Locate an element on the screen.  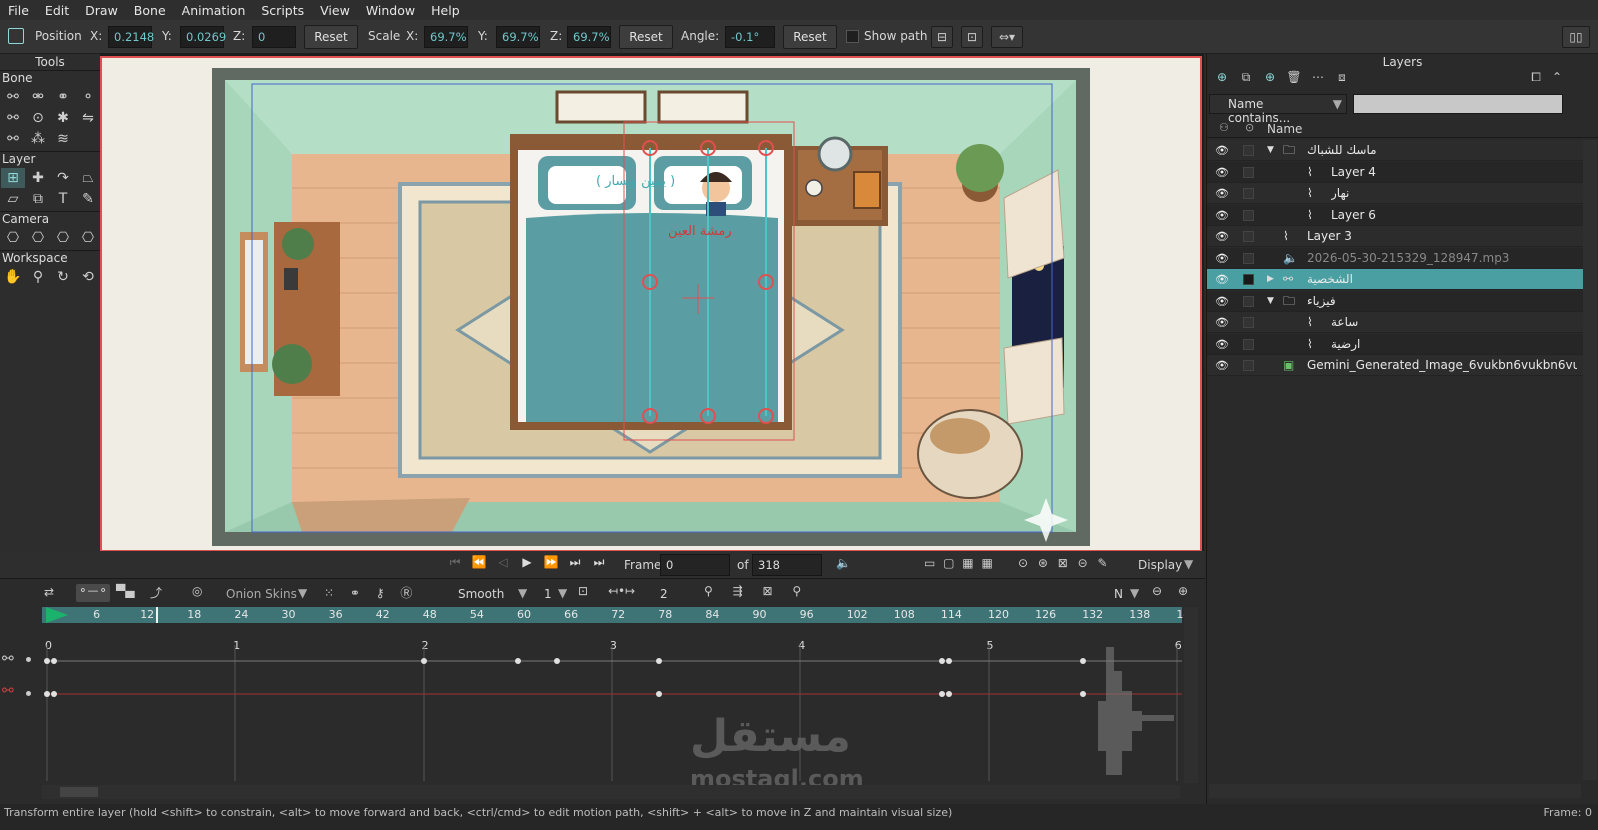
eyedropper-tool-icon: ✎ is located at coordinates (88, 199).